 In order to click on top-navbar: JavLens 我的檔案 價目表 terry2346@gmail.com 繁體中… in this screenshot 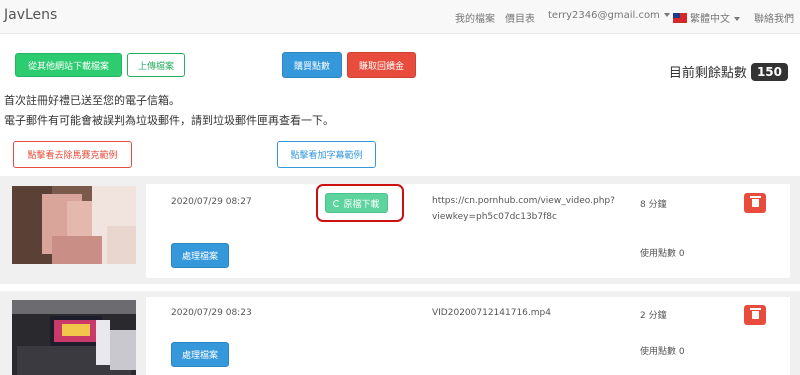, I will do `click(400, 17)`.